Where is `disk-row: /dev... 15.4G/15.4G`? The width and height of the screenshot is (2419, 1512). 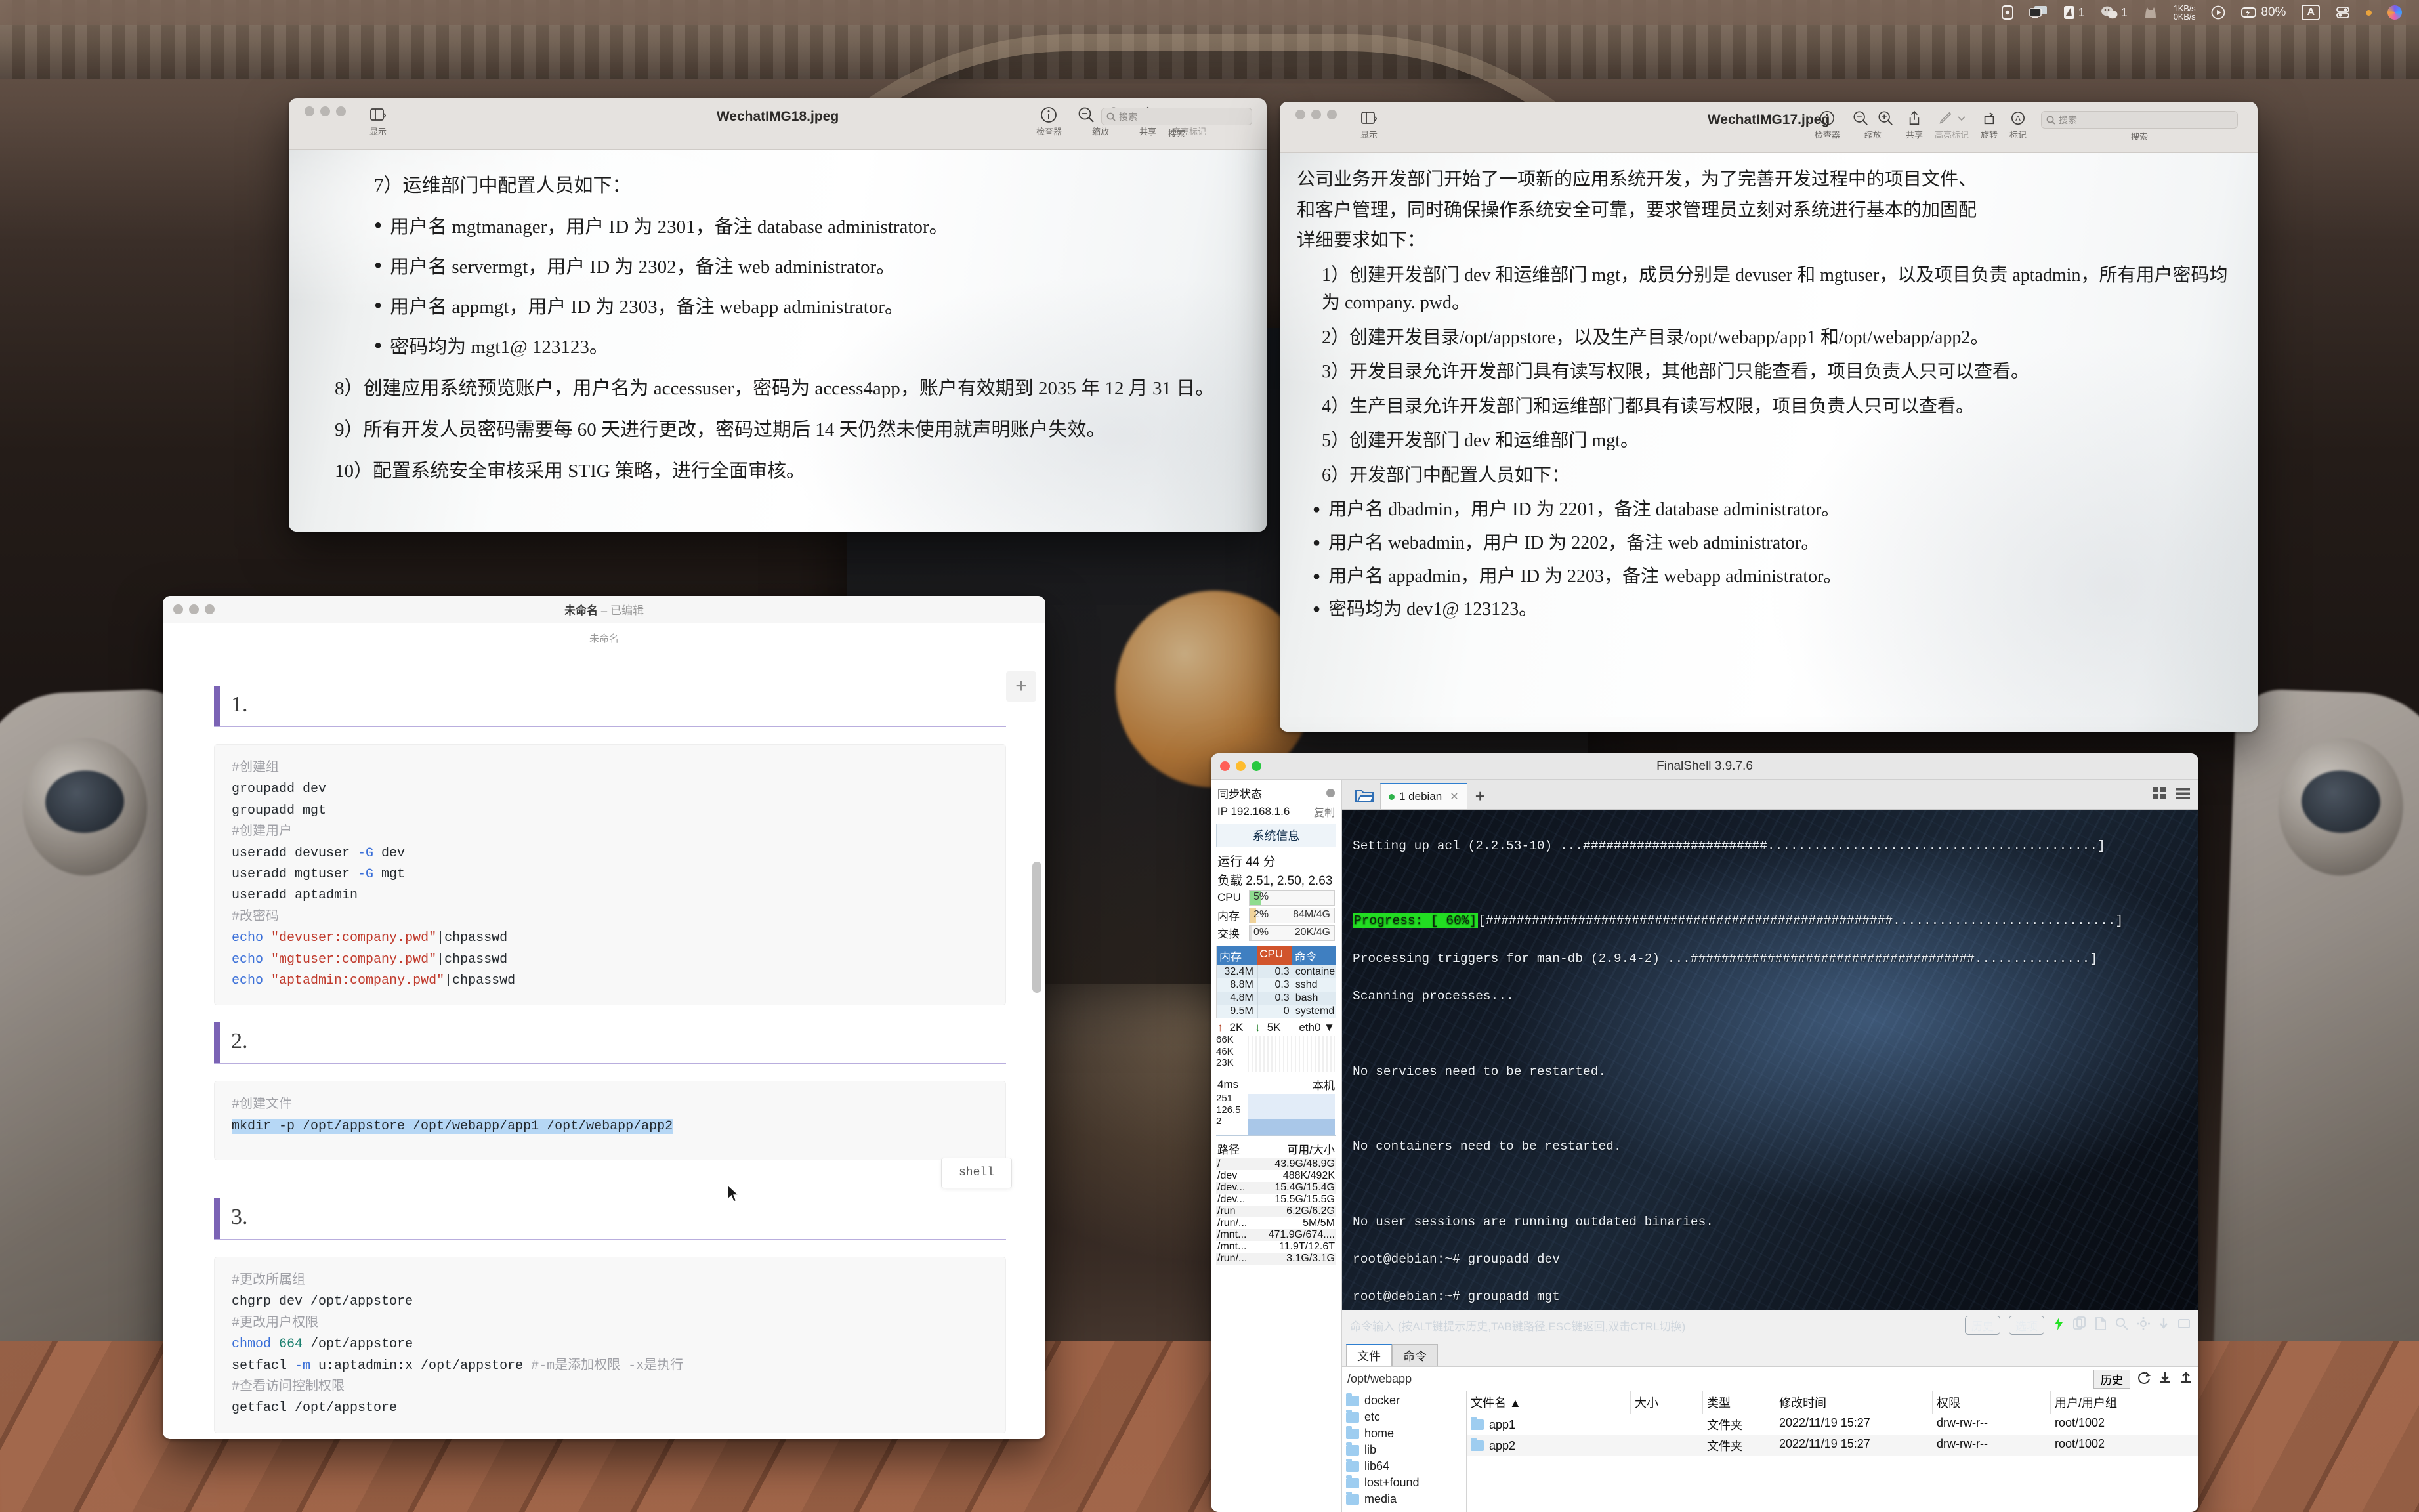
disk-row: /dev... 15.4G/15.4G is located at coordinates (1276, 1188).